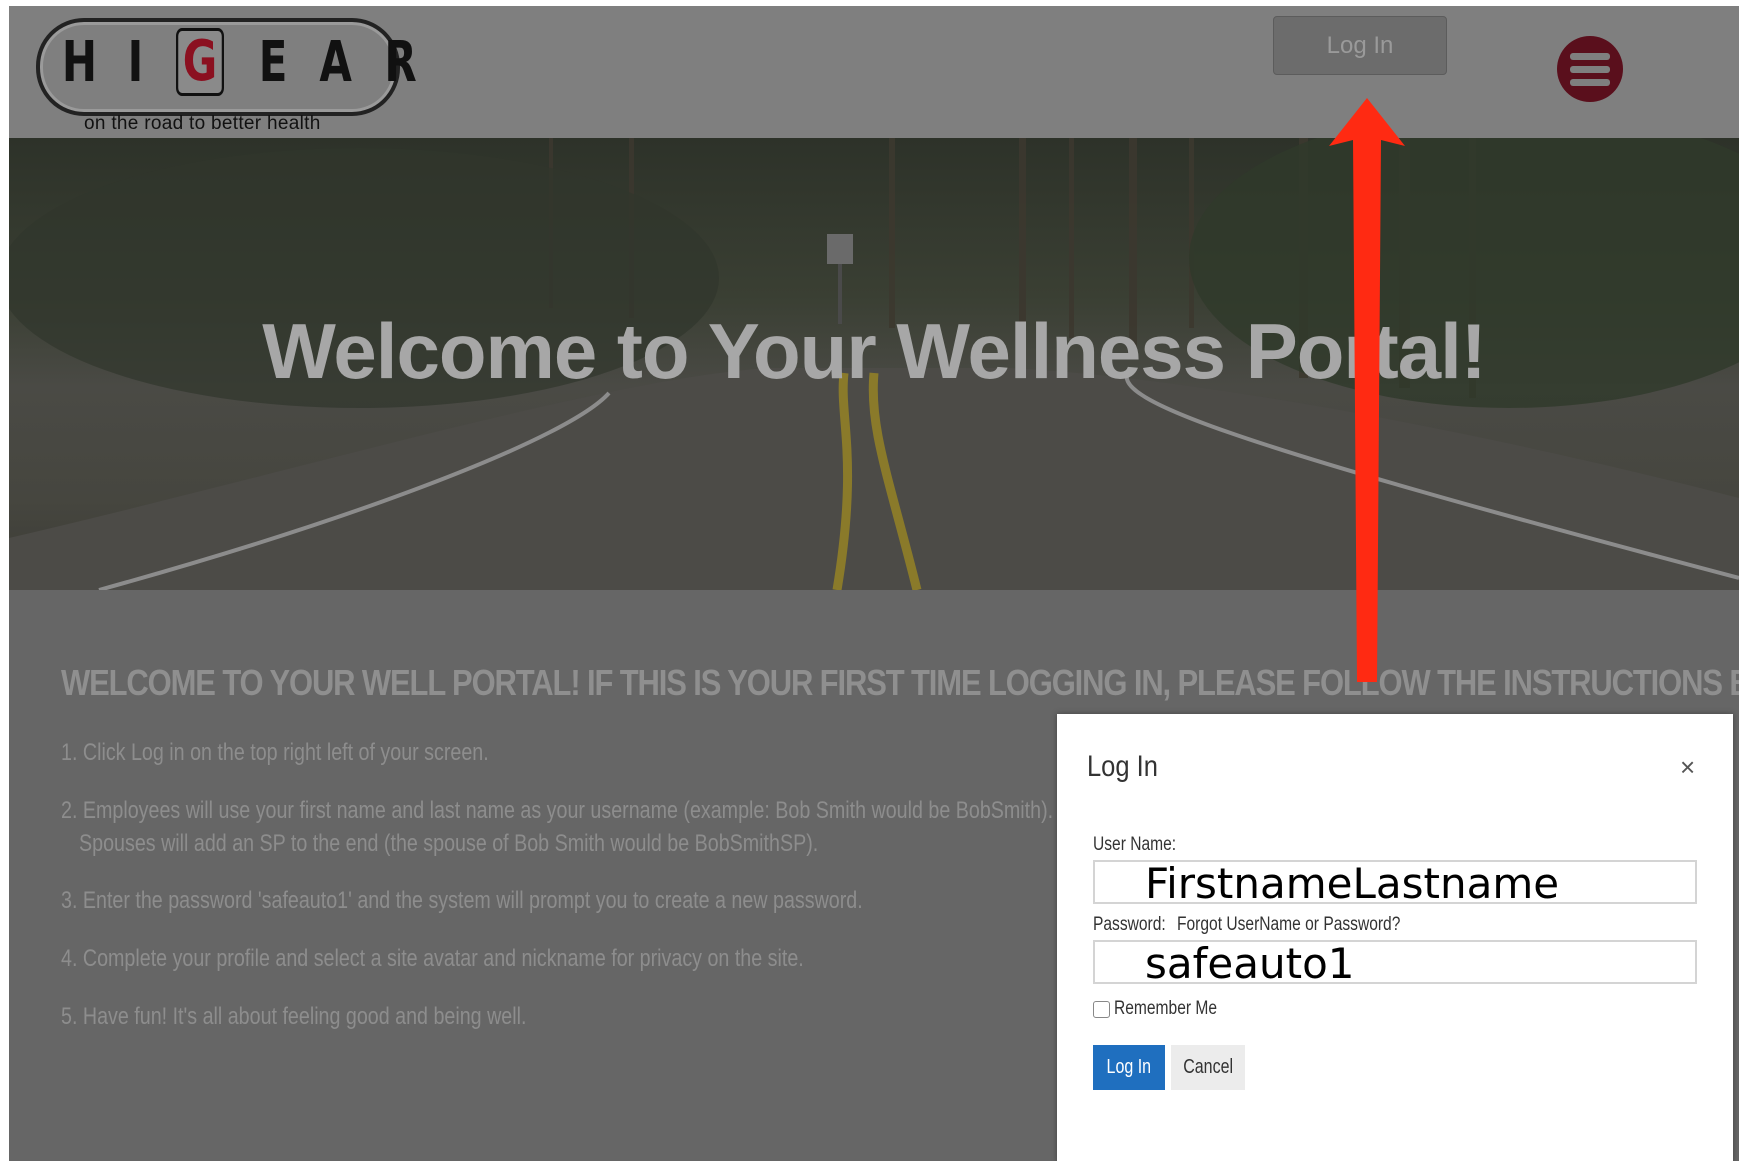 This screenshot has height=1161, width=1739. I want to click on remember-me-option: Remember Me, so click(1166, 1009).